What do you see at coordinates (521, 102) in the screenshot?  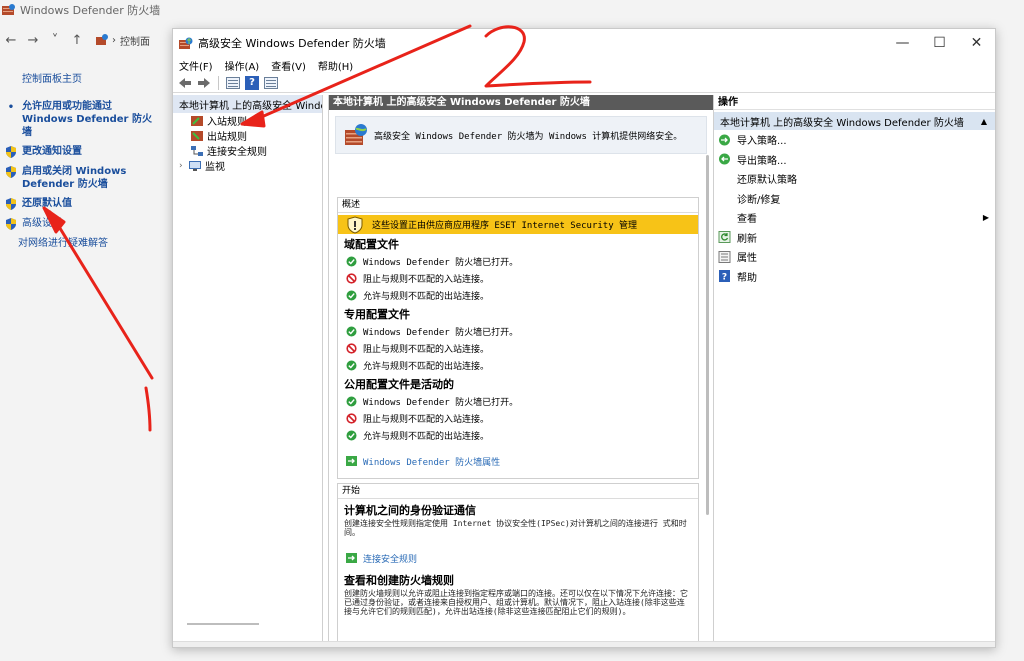 I see `center-pane-header: 本地计算机 上的高级安全 Windows Defender 防火墙` at bounding box center [521, 102].